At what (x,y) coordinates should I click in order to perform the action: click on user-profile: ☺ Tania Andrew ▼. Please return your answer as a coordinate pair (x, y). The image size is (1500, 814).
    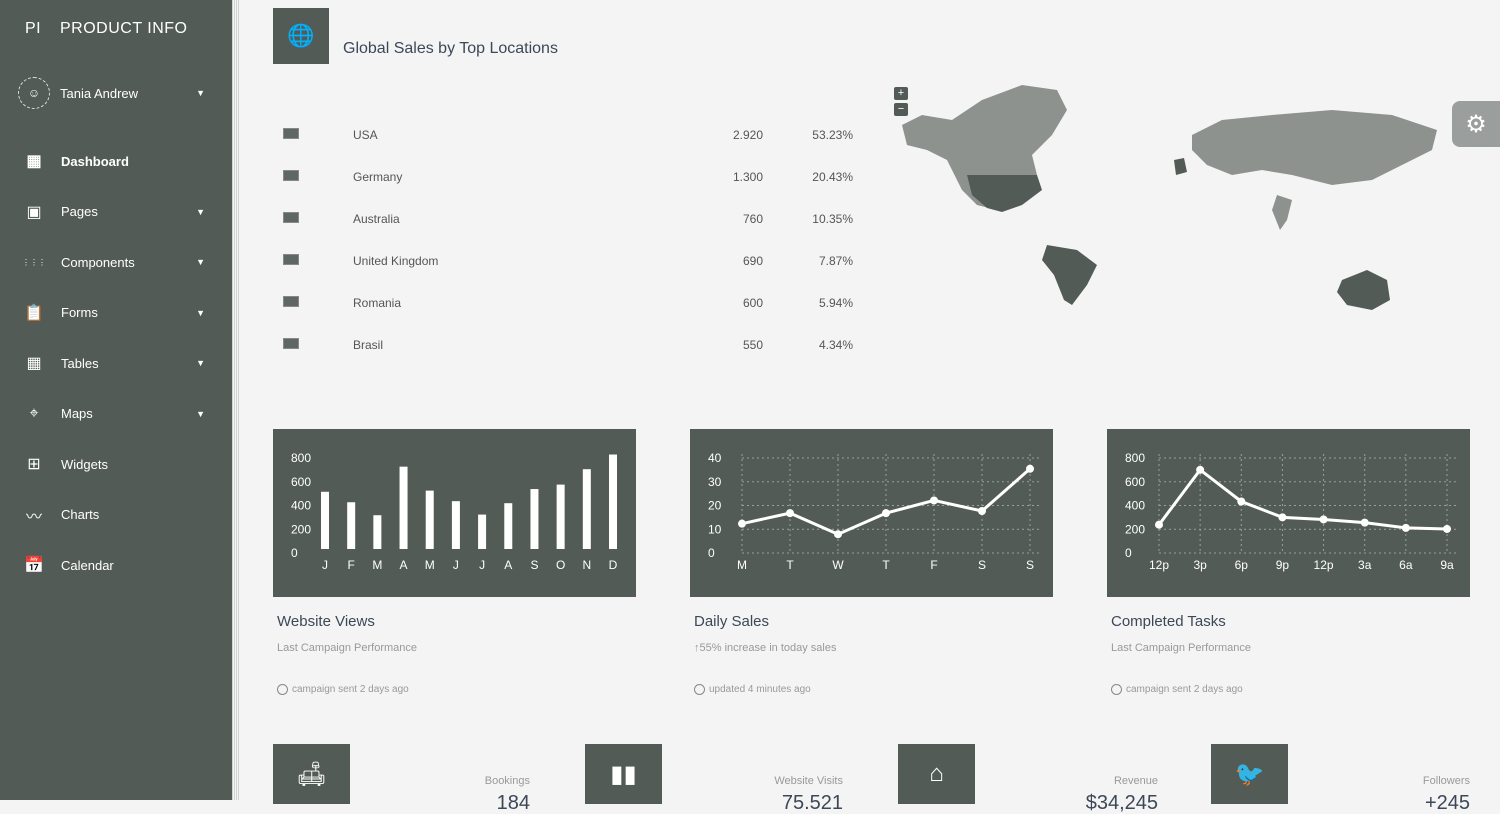
    Looking at the image, I should click on (116, 93).